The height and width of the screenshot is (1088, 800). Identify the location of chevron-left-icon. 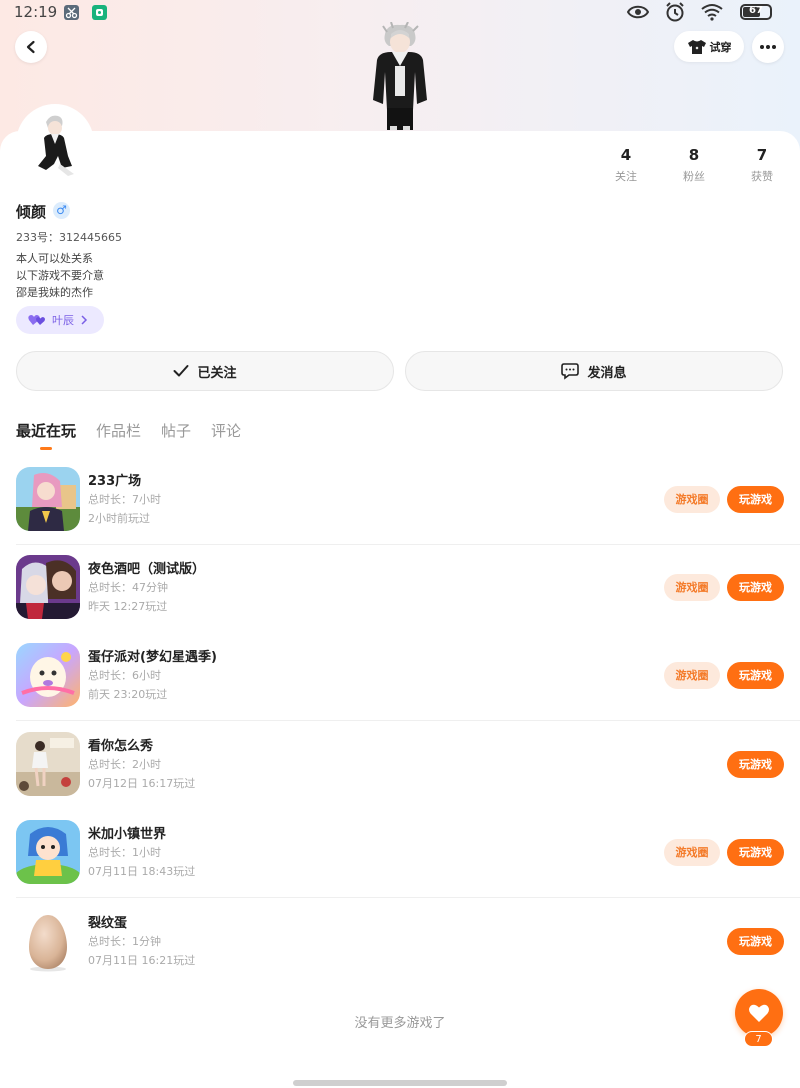
(30, 47).